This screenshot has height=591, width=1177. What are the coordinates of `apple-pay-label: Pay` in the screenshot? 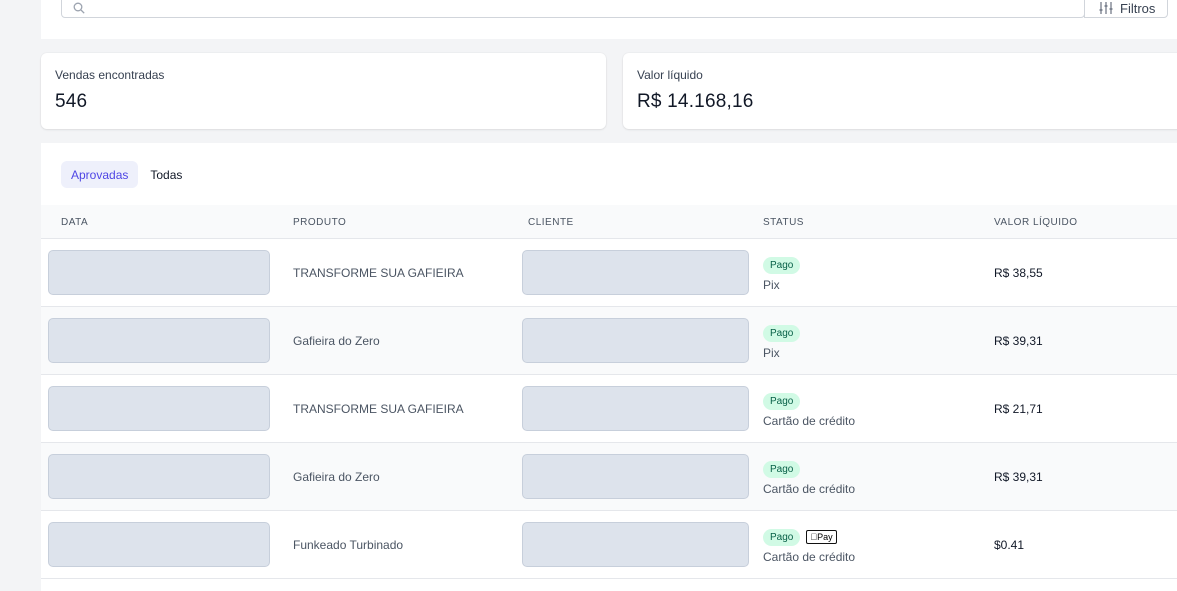 It's located at (821, 537).